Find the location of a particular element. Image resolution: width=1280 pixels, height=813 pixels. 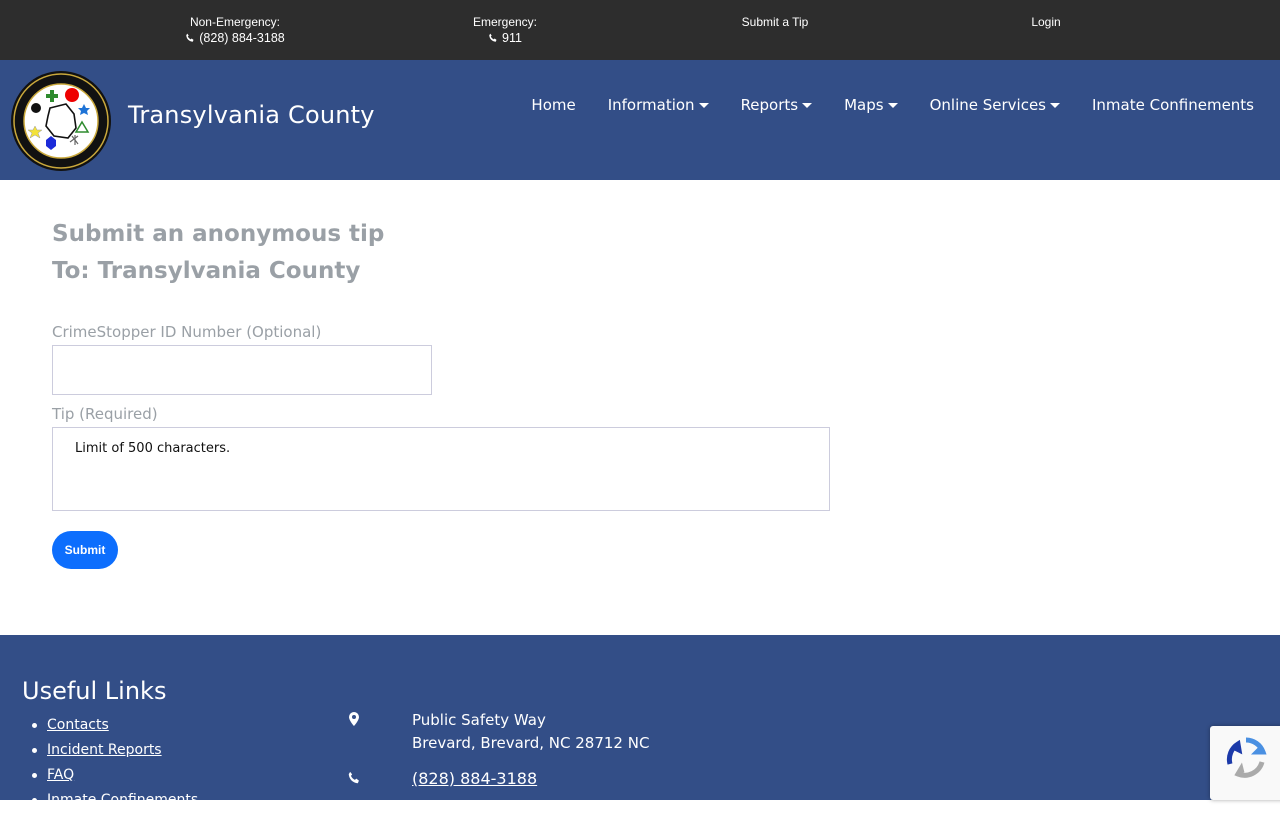

location-pin-icon is located at coordinates (354, 719).